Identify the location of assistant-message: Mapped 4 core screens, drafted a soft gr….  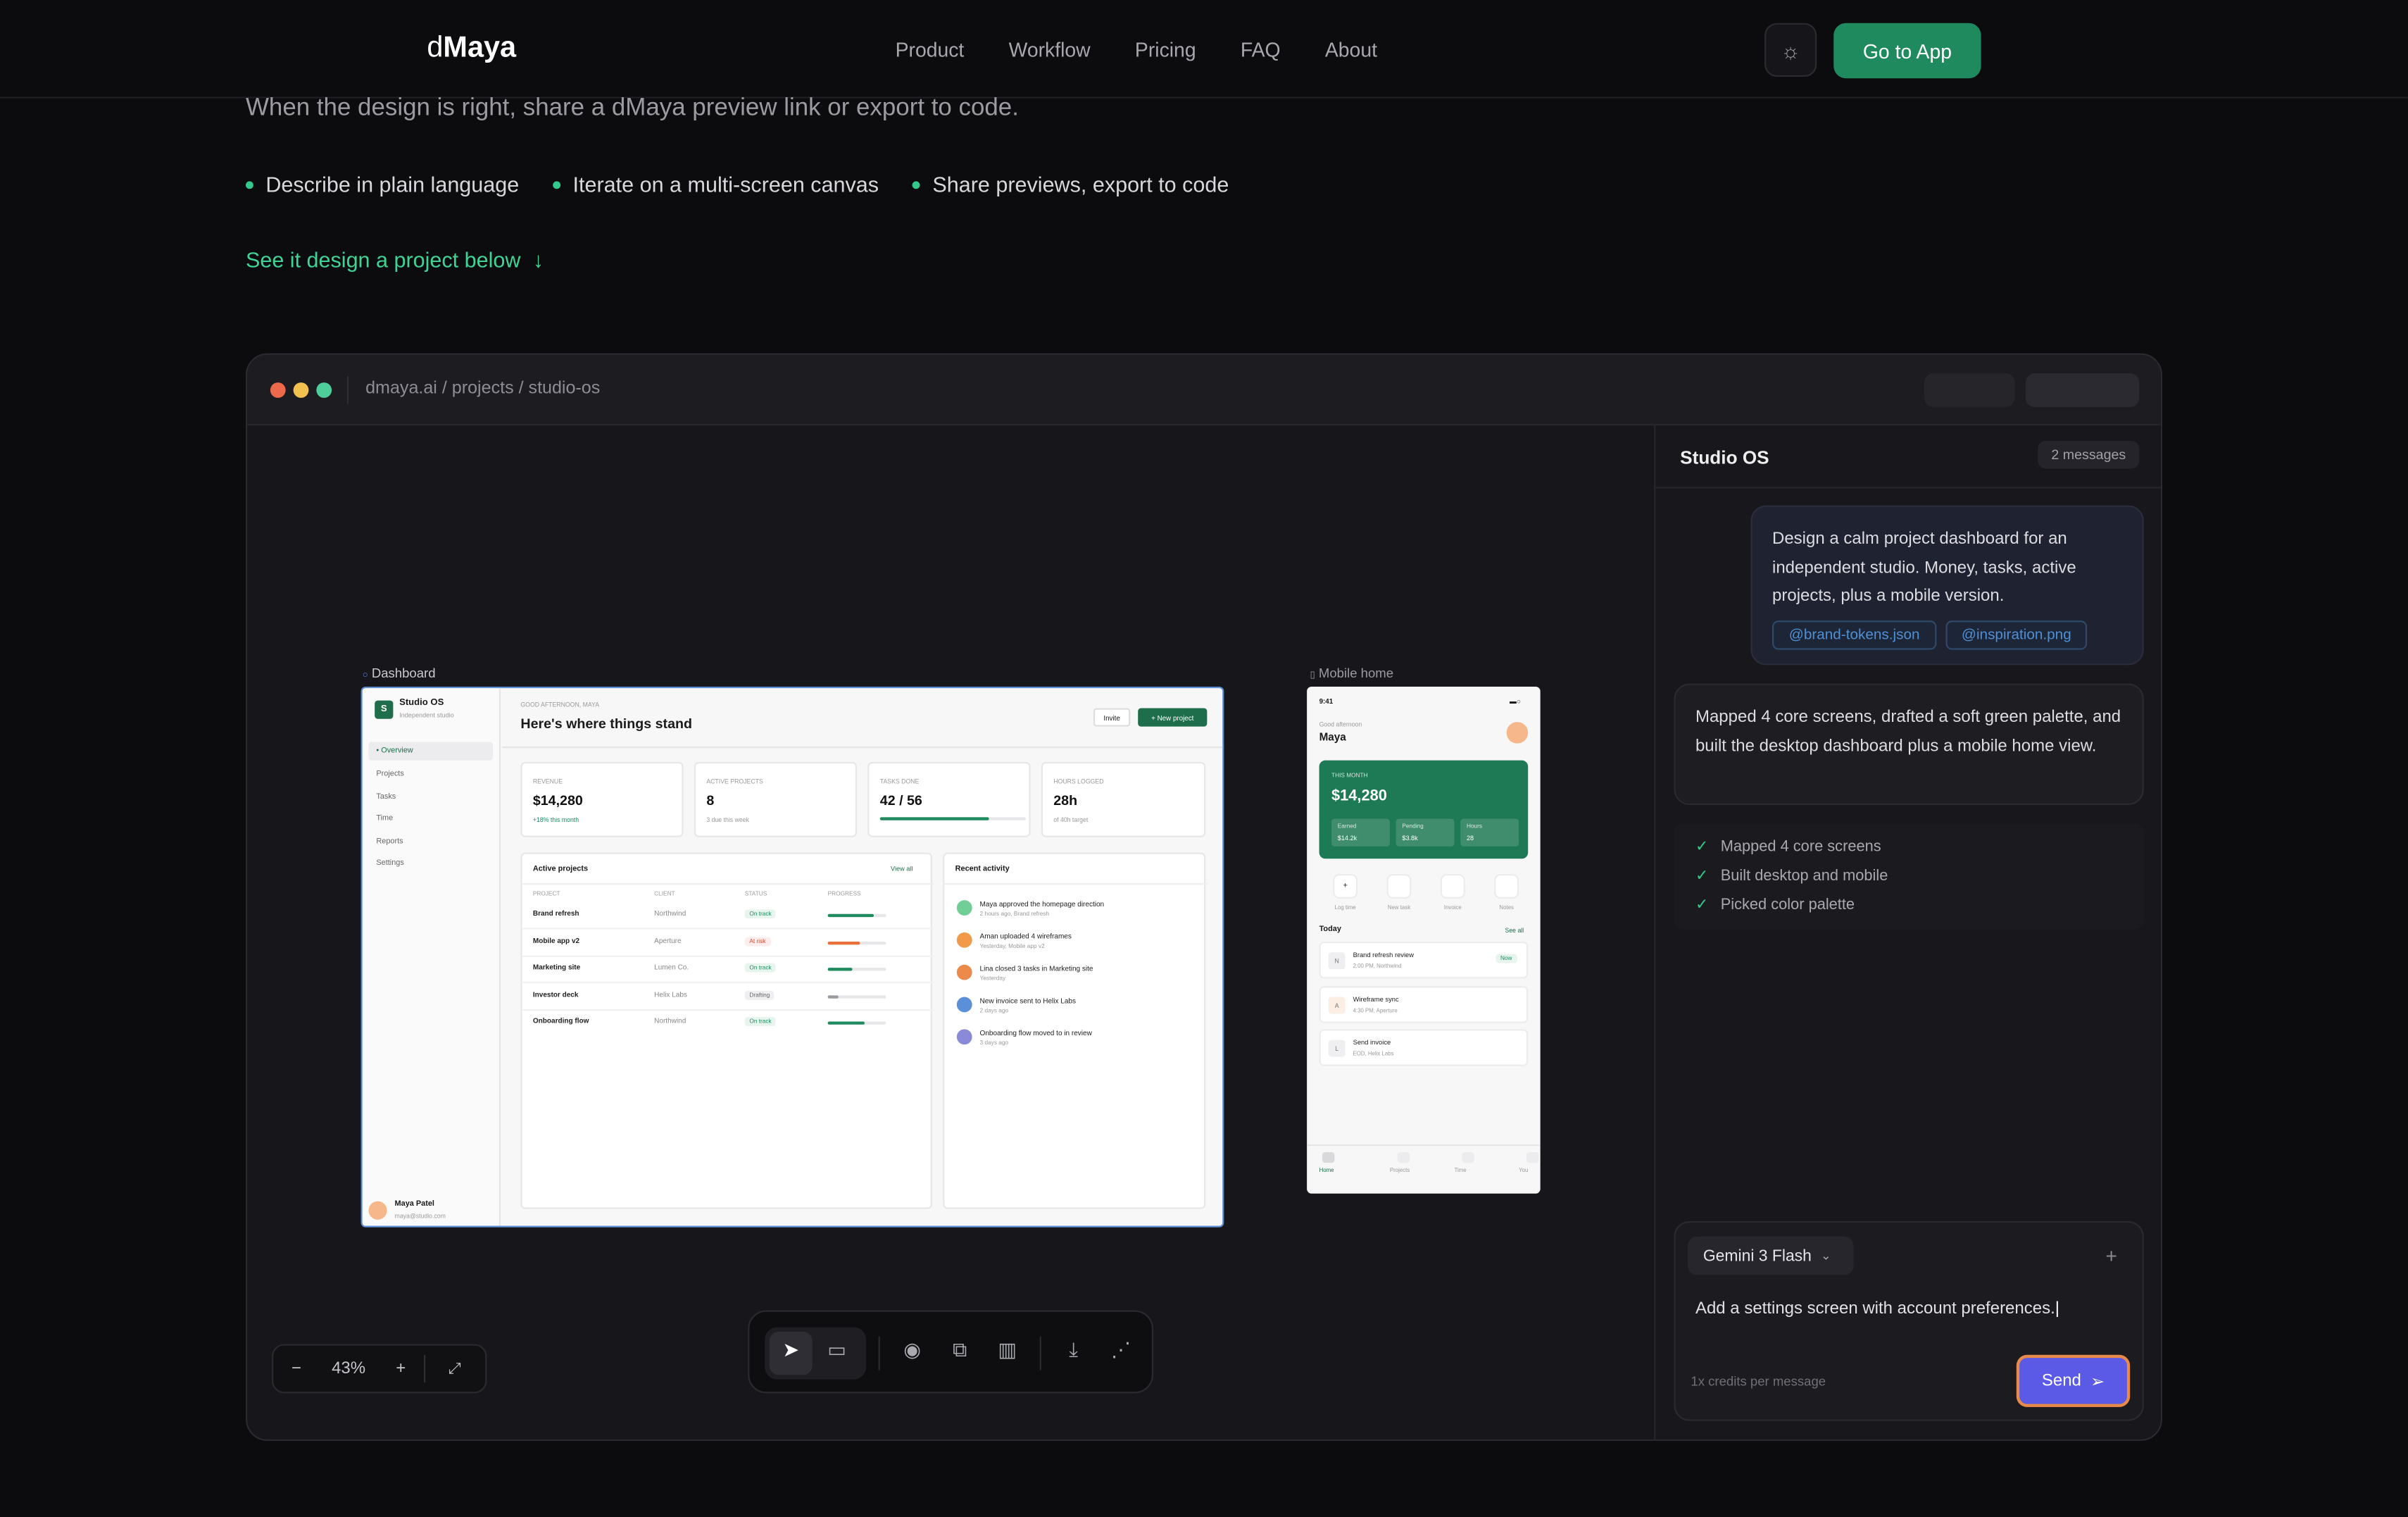
(1909, 744).